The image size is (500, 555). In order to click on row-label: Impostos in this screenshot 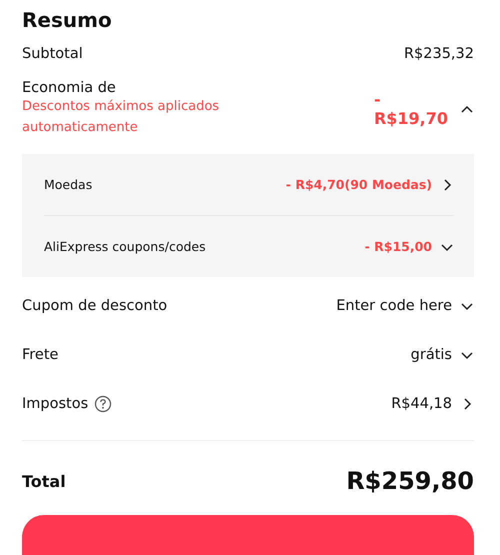, I will do `click(55, 404)`.